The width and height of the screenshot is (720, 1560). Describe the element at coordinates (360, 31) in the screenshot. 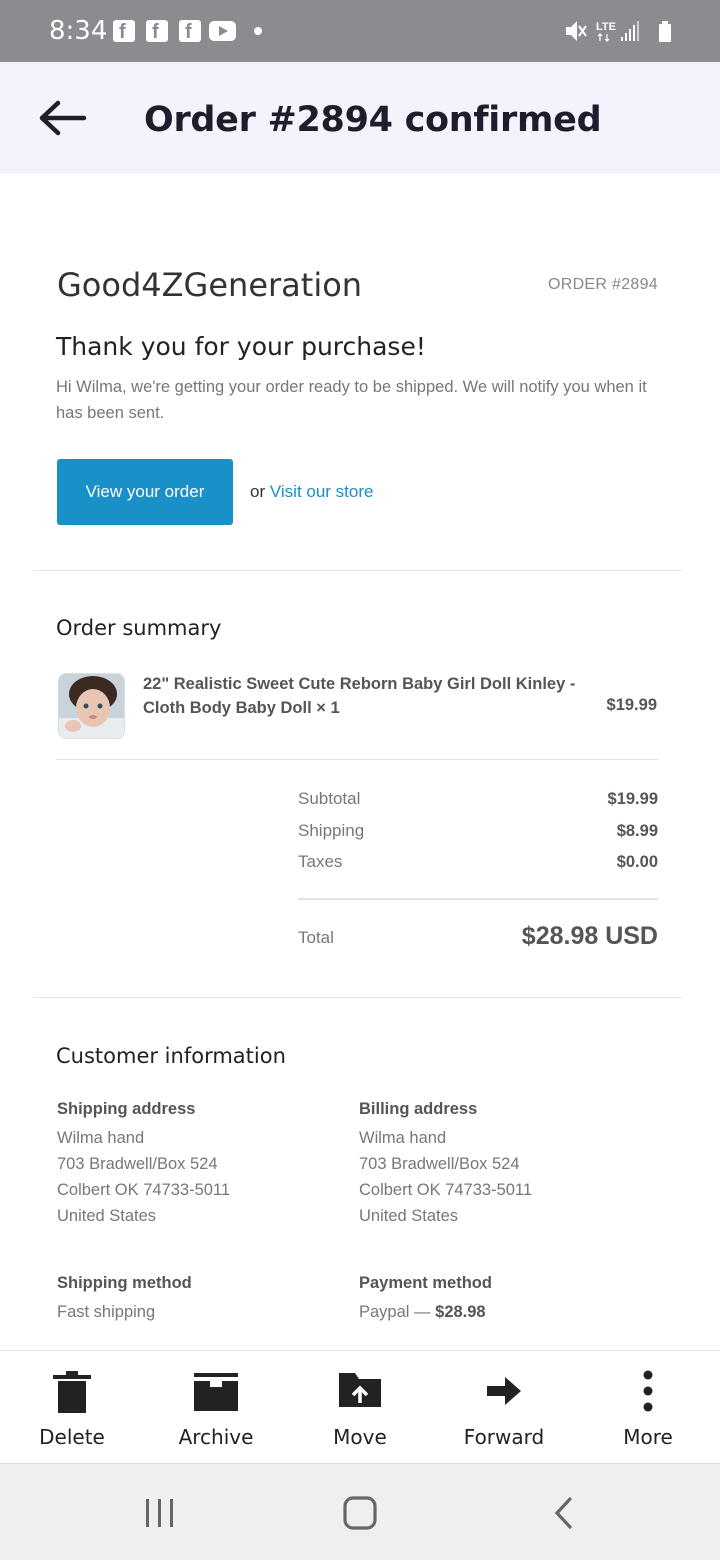

I see `status-bar: 8:34 f f f LTE` at that location.